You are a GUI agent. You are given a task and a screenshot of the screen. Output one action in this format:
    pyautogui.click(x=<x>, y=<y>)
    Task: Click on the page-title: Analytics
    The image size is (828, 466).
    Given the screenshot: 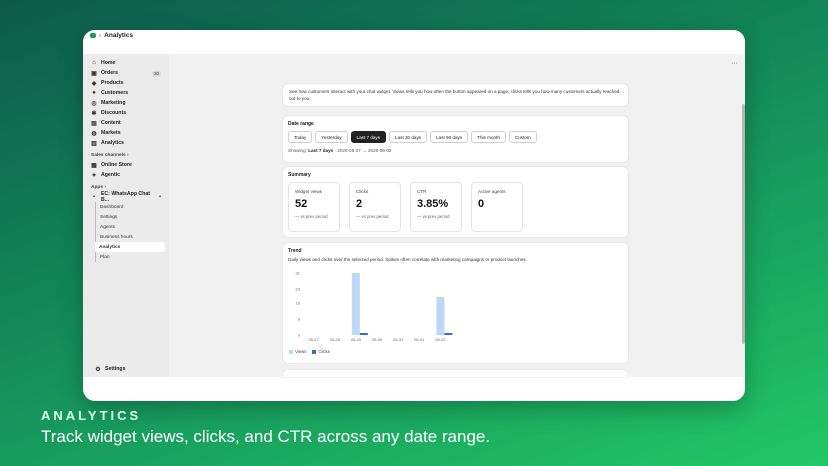 What is the action you would take?
    pyautogui.click(x=119, y=35)
    